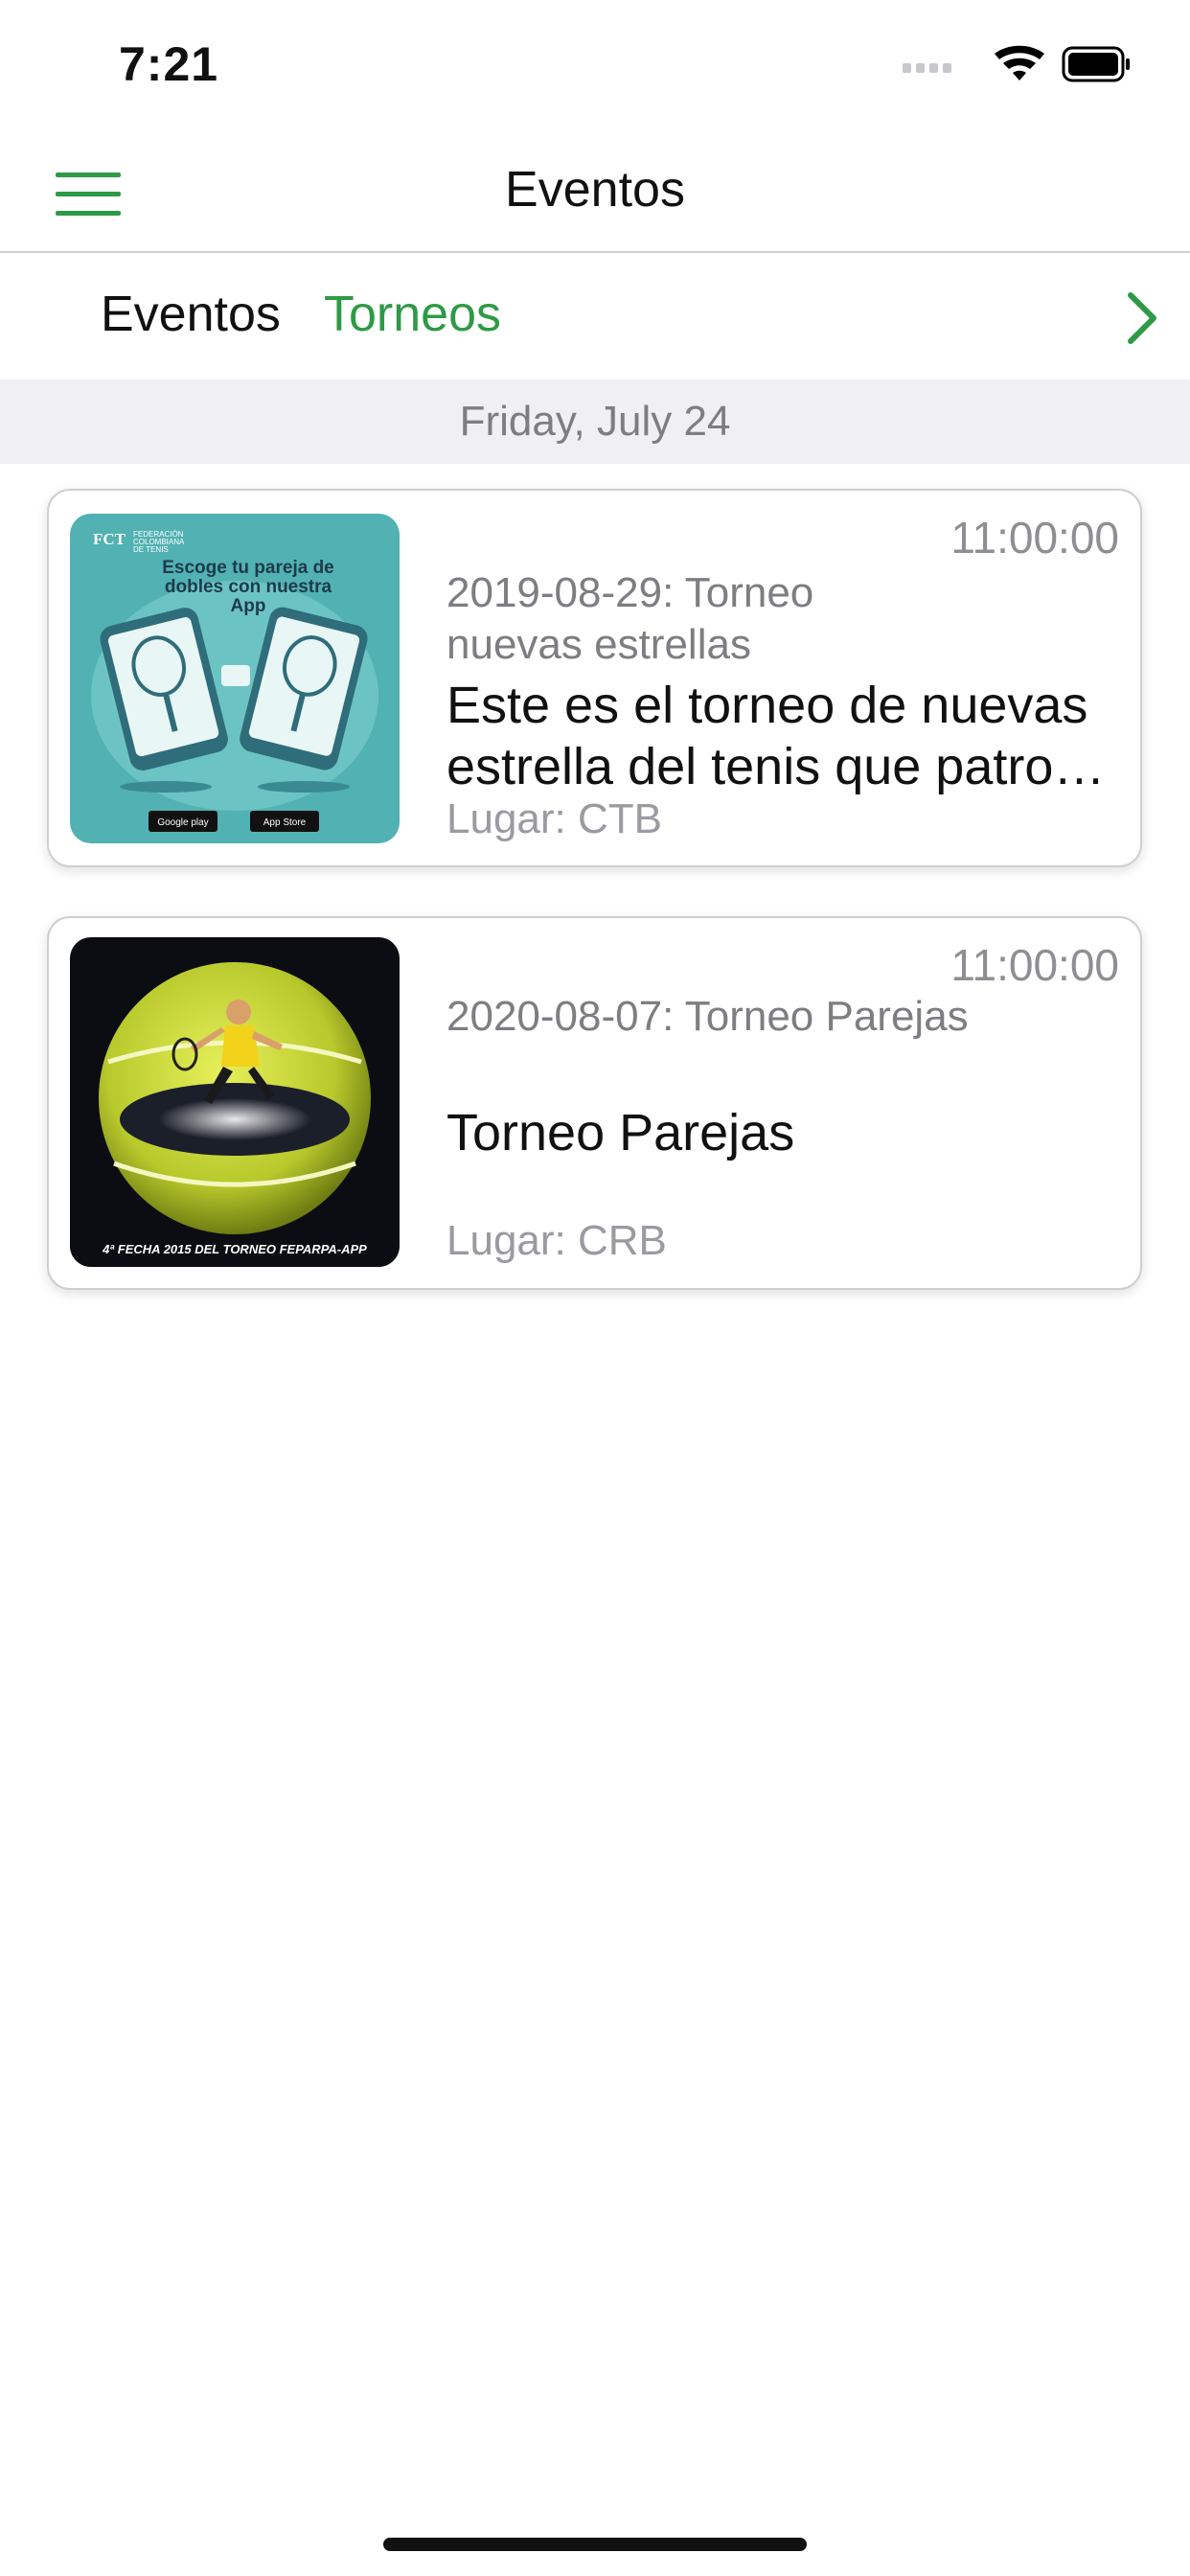 The height and width of the screenshot is (2576, 1190). Describe the element at coordinates (595, 190) in the screenshot. I see `page-title: Eventos` at that location.